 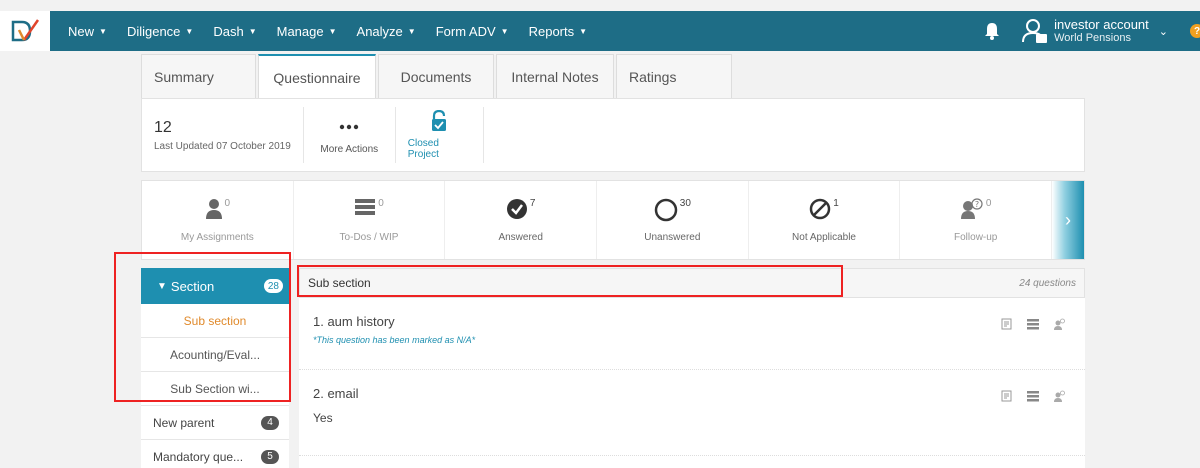 I want to click on question-row: 2. email Yes, so click(x=692, y=413).